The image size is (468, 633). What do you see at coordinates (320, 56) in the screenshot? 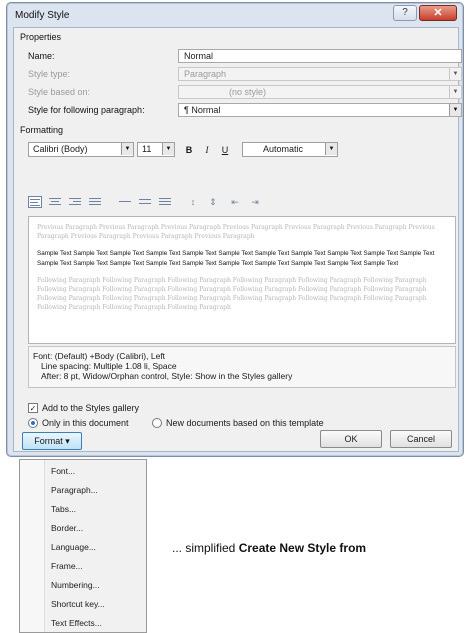
I see `name-field: Normal` at bounding box center [320, 56].